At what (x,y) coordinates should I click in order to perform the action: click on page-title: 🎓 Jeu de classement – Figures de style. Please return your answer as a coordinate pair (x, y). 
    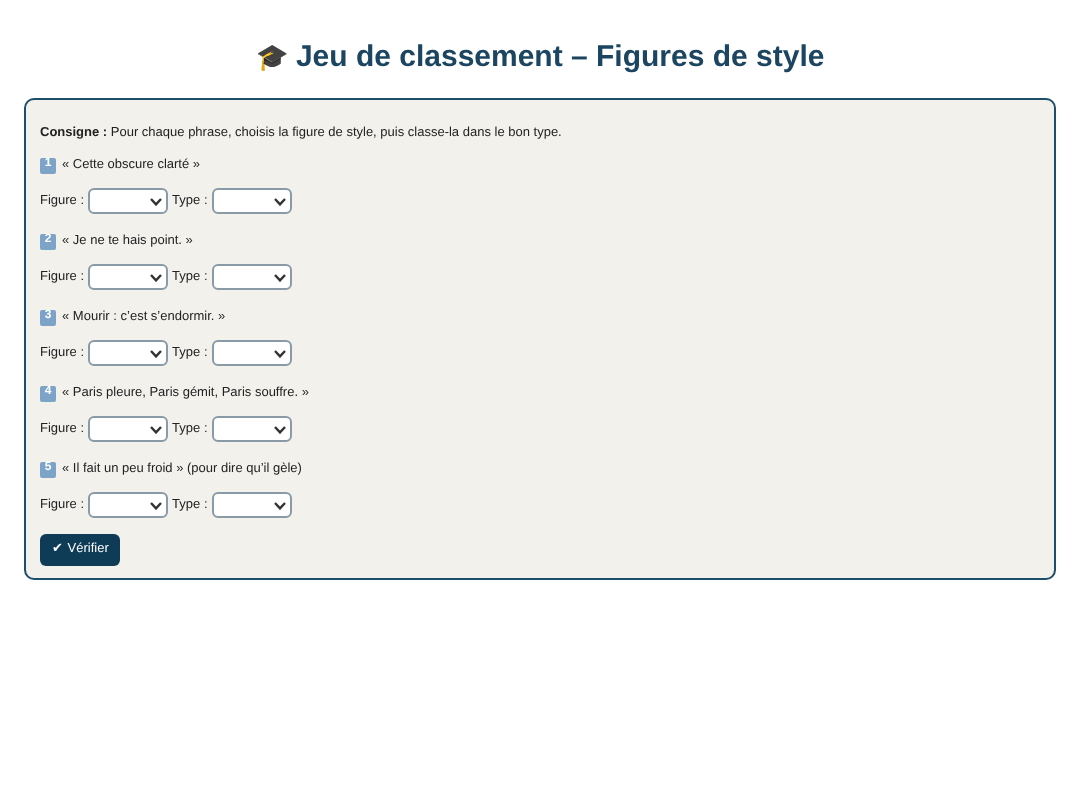
    Looking at the image, I should click on (540, 58).